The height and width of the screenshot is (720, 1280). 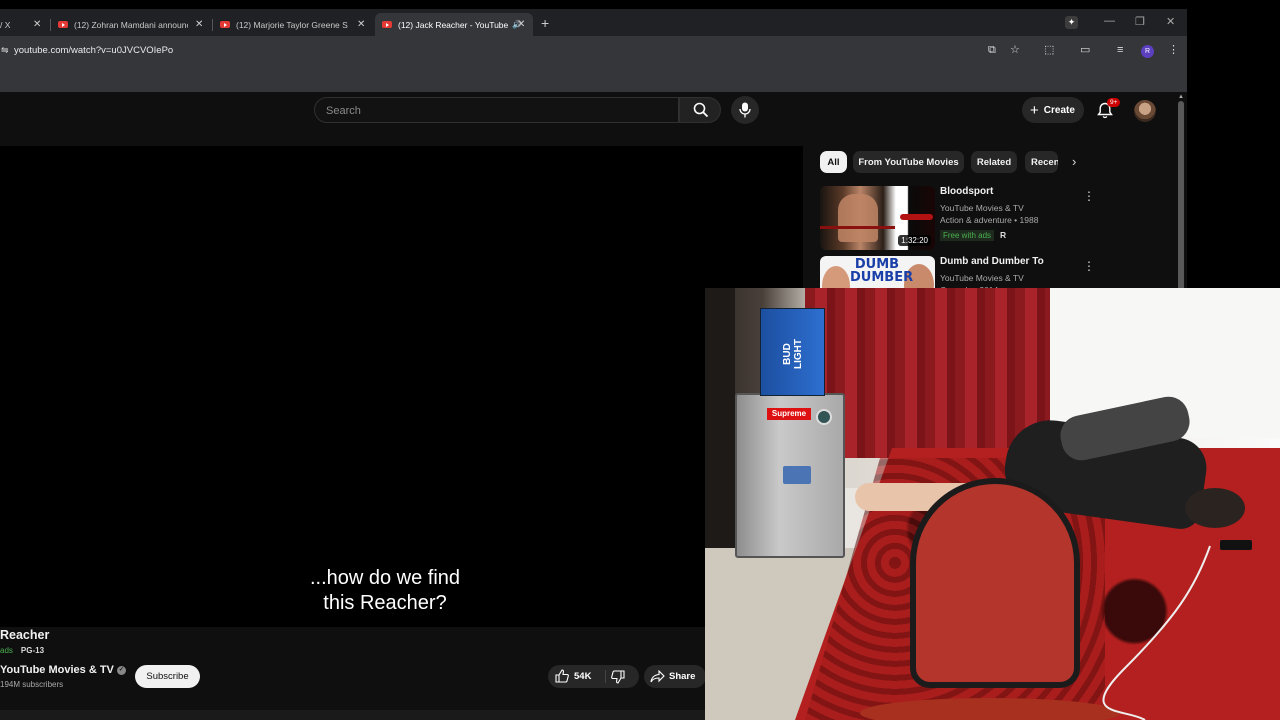 What do you see at coordinates (1059, 110) in the screenshot?
I see `create-label: Create` at bounding box center [1059, 110].